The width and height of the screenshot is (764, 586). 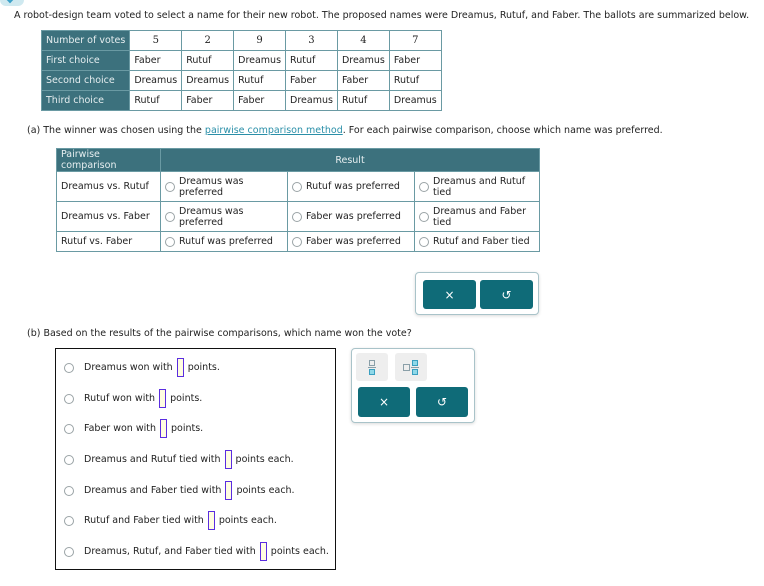 I want to click on vote-count: 2, so click(x=208, y=40).